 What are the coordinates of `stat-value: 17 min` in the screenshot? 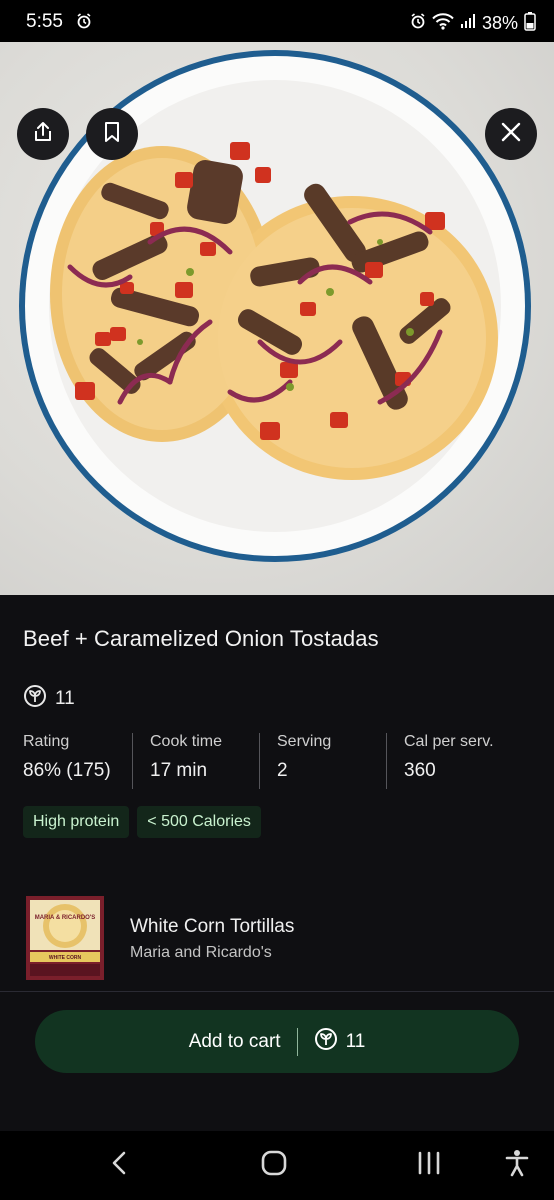 It's located at (179, 770).